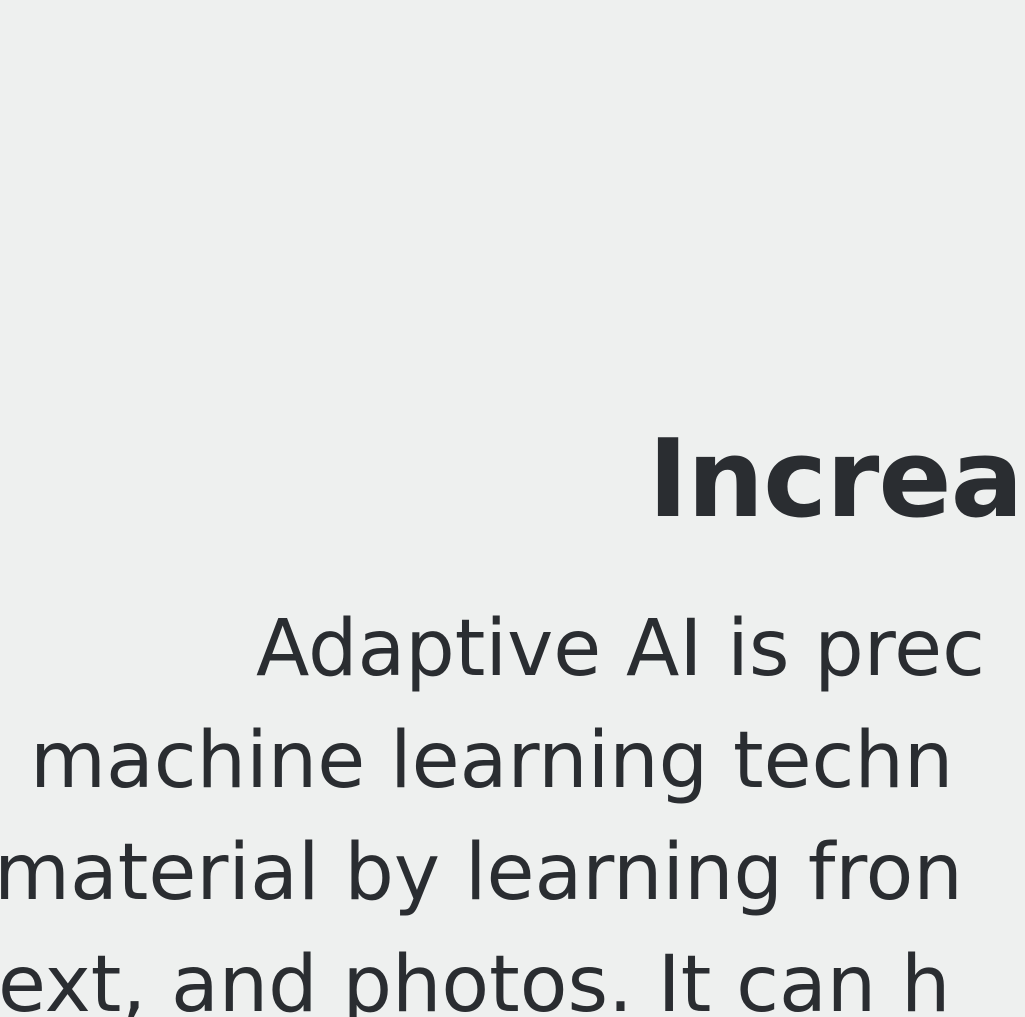  What do you see at coordinates (475, 978) in the screenshot?
I see `body-text-line-4: ext, and photos. It can h` at bounding box center [475, 978].